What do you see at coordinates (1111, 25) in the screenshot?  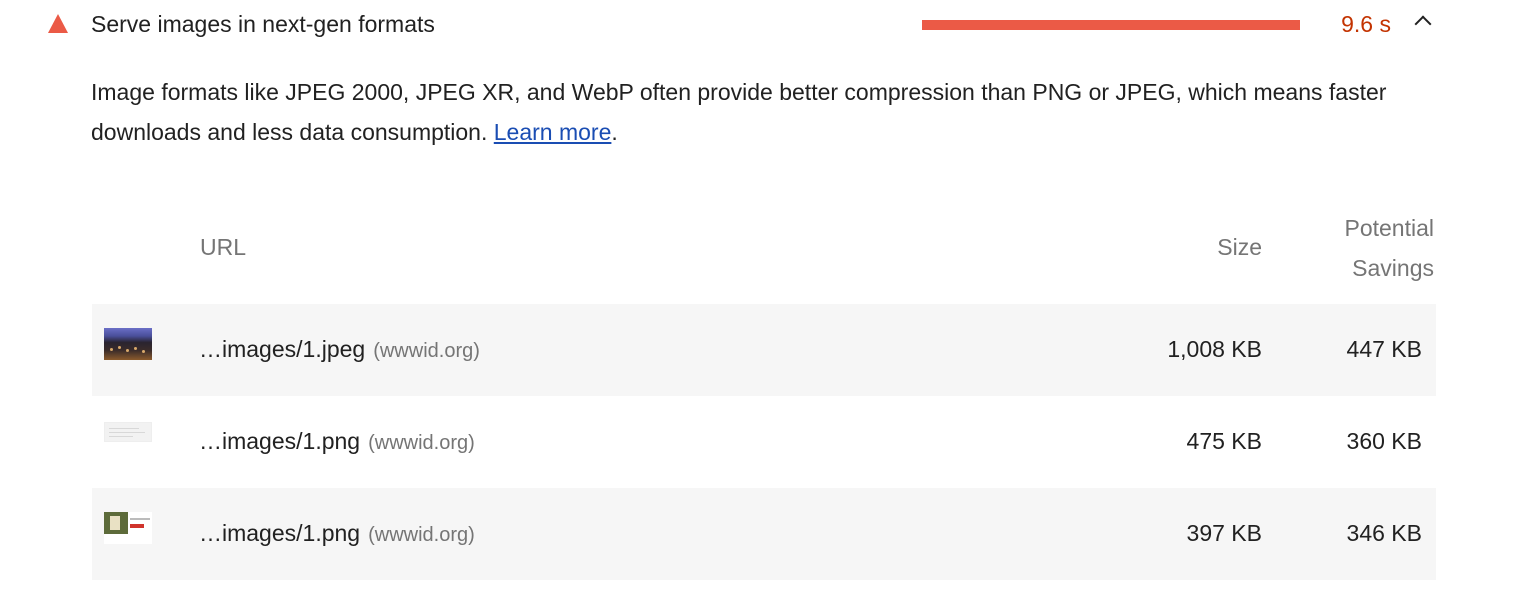 I see `savings-bar` at bounding box center [1111, 25].